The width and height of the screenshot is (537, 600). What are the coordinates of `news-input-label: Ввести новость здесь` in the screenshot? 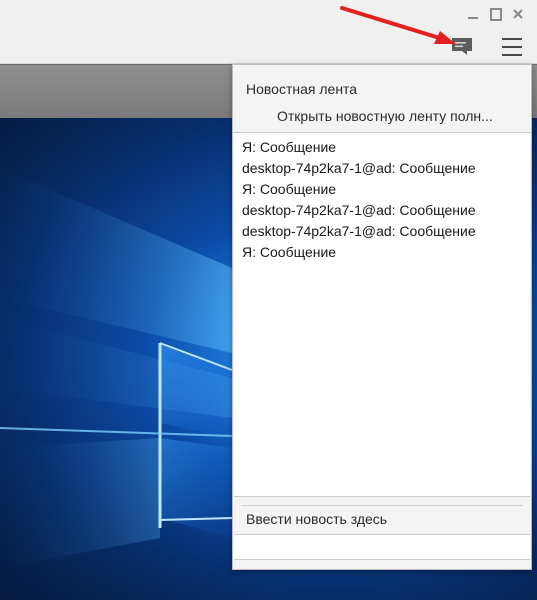 It's located at (317, 519).